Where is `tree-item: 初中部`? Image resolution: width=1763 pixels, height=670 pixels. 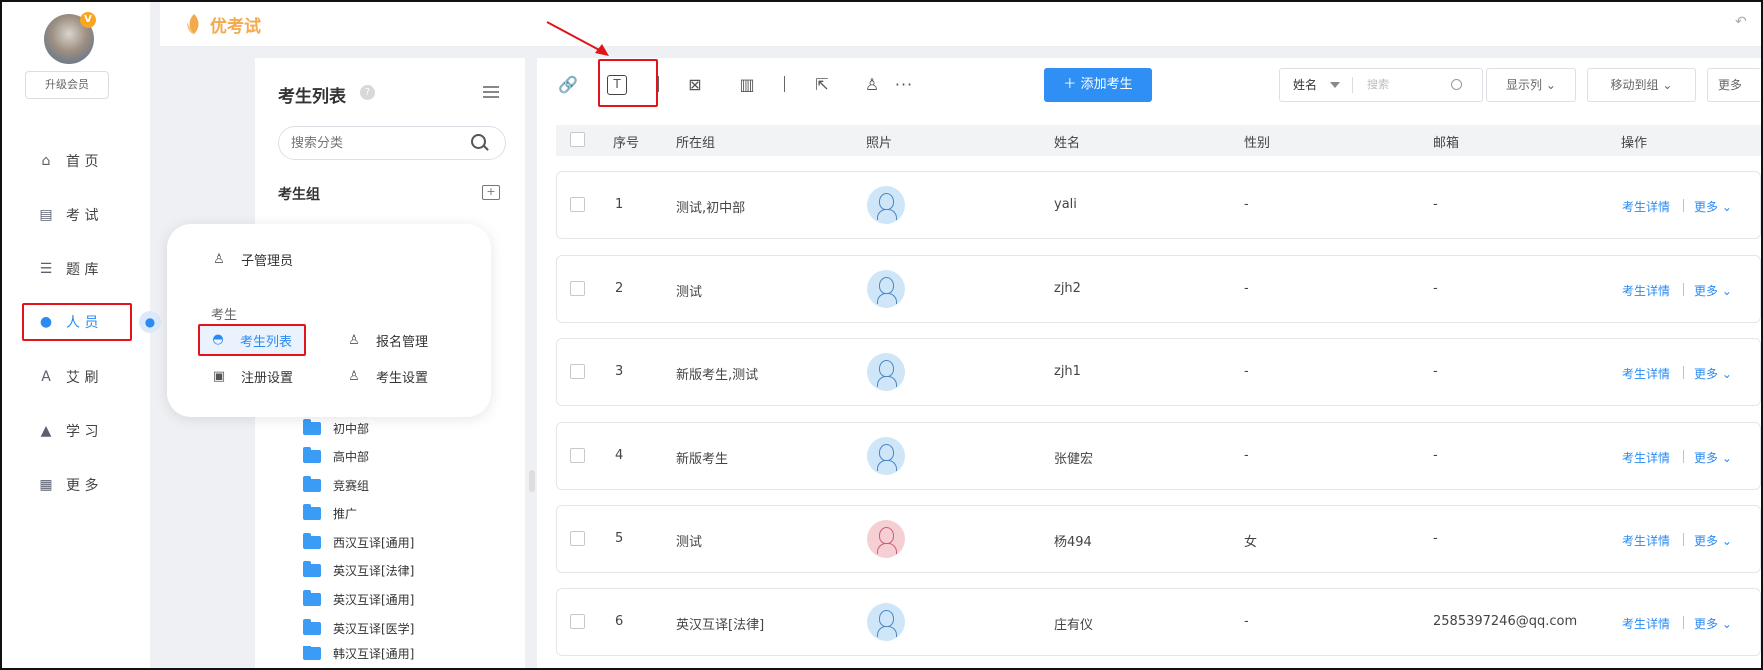
tree-item: 初中部 is located at coordinates (336, 428).